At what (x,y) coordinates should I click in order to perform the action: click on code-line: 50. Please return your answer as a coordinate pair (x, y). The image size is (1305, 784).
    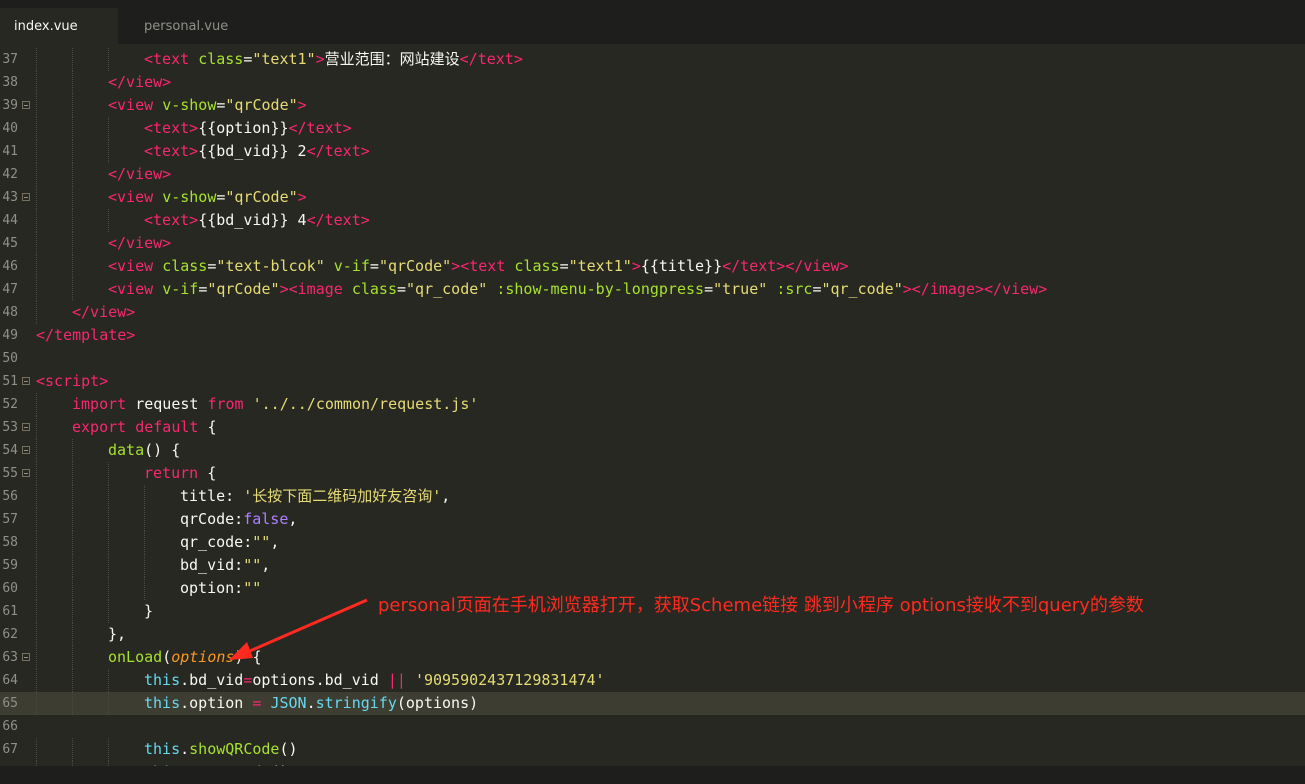
    Looking at the image, I should click on (652, 358).